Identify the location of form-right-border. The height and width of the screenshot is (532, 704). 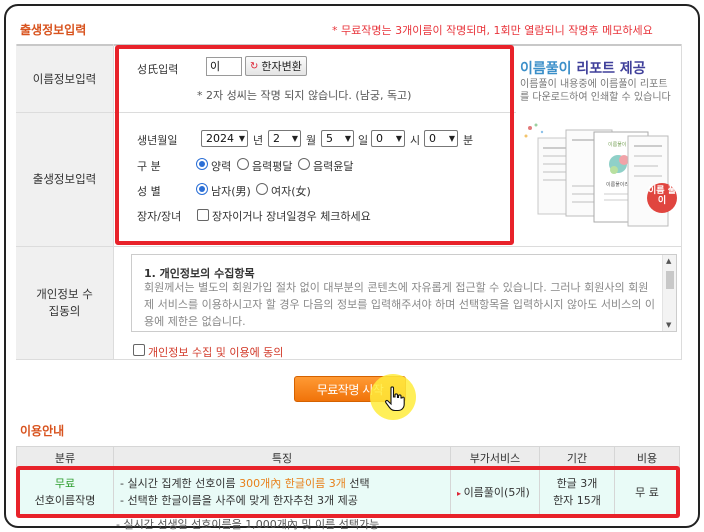
(681, 202).